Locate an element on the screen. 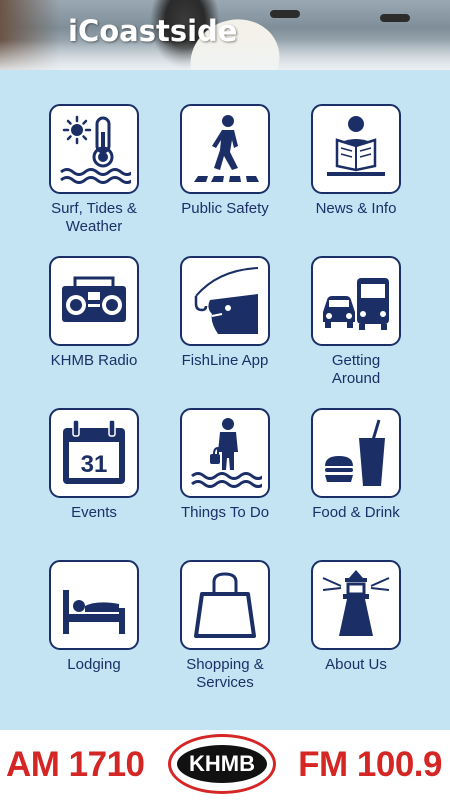 This screenshot has width=450, height=800. icon-box: 31 is located at coordinates (94, 453).